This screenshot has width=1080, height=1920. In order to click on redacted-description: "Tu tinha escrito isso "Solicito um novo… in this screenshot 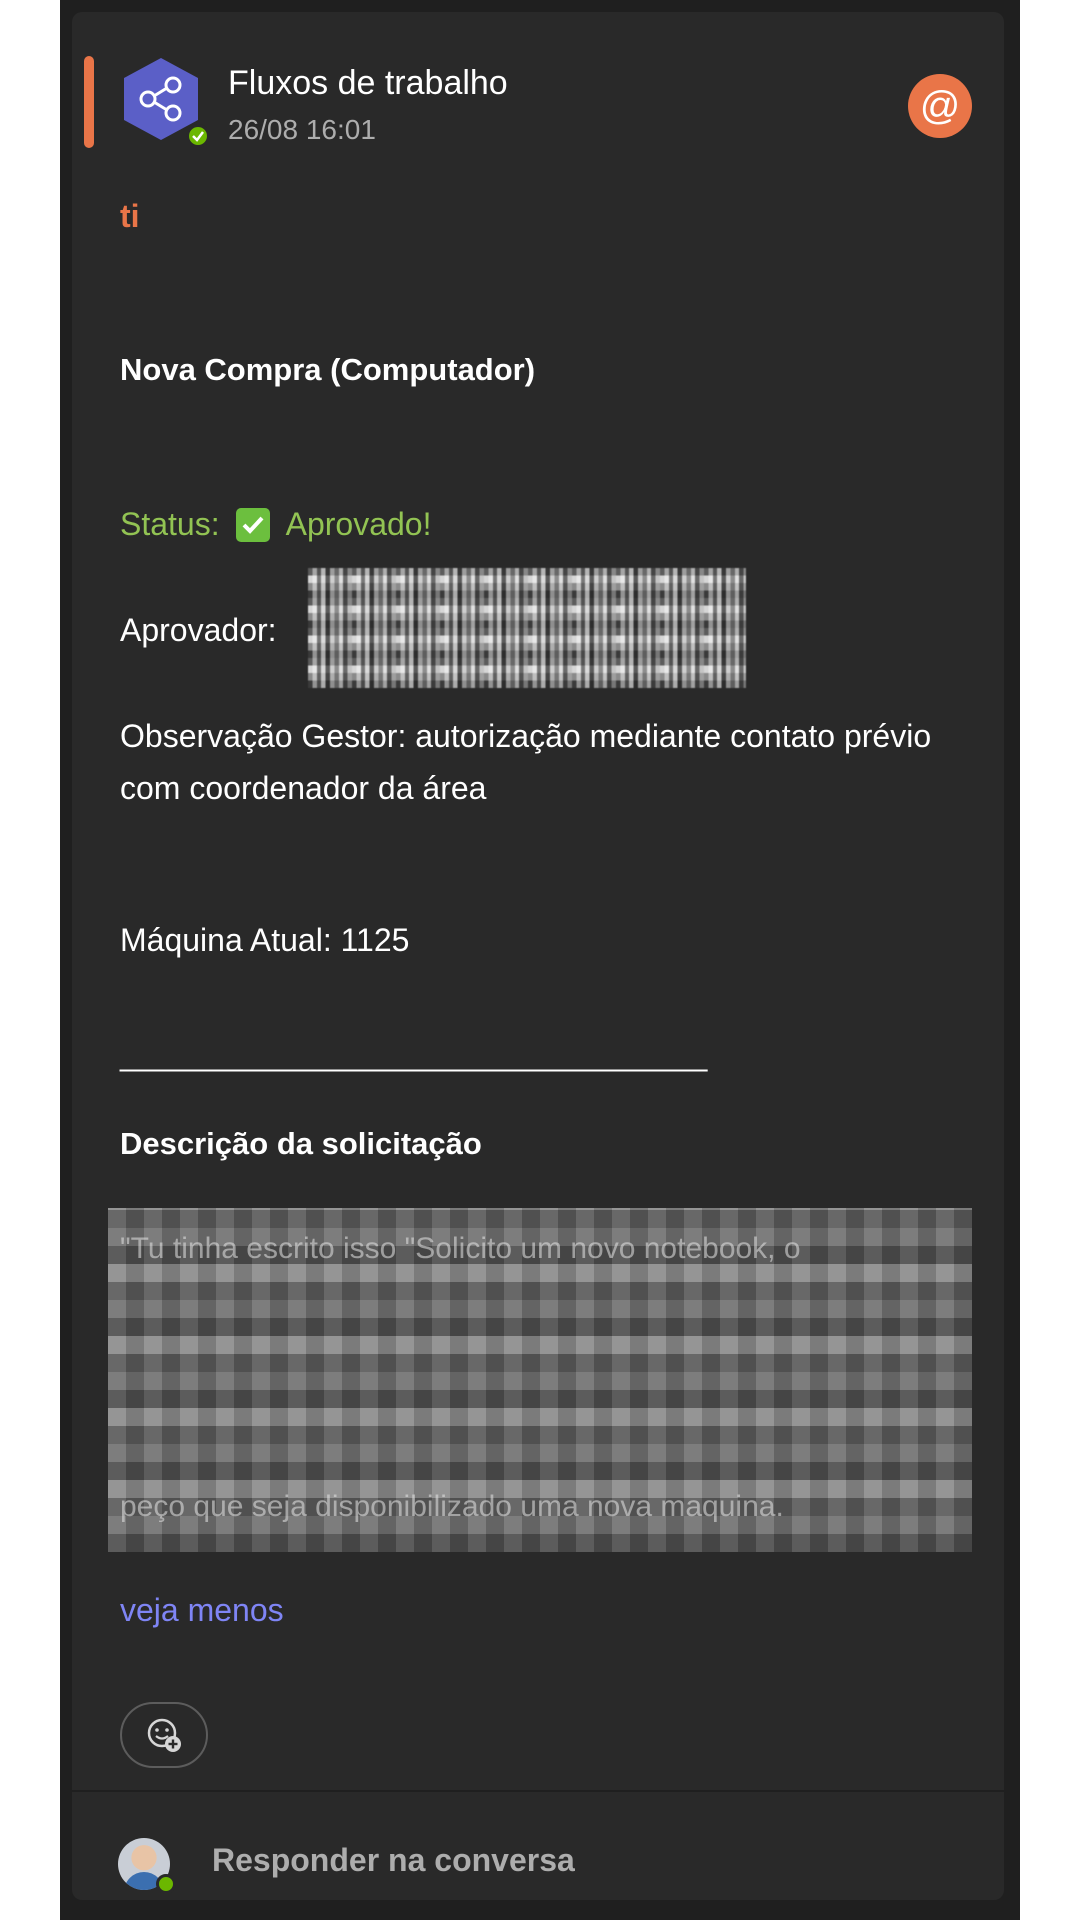, I will do `click(540, 1380)`.